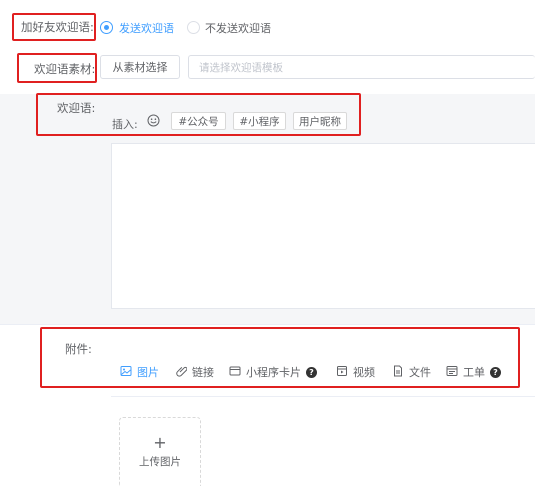 This screenshot has height=486, width=535. I want to click on material-label: 欢迎语素材:, so click(65, 69).